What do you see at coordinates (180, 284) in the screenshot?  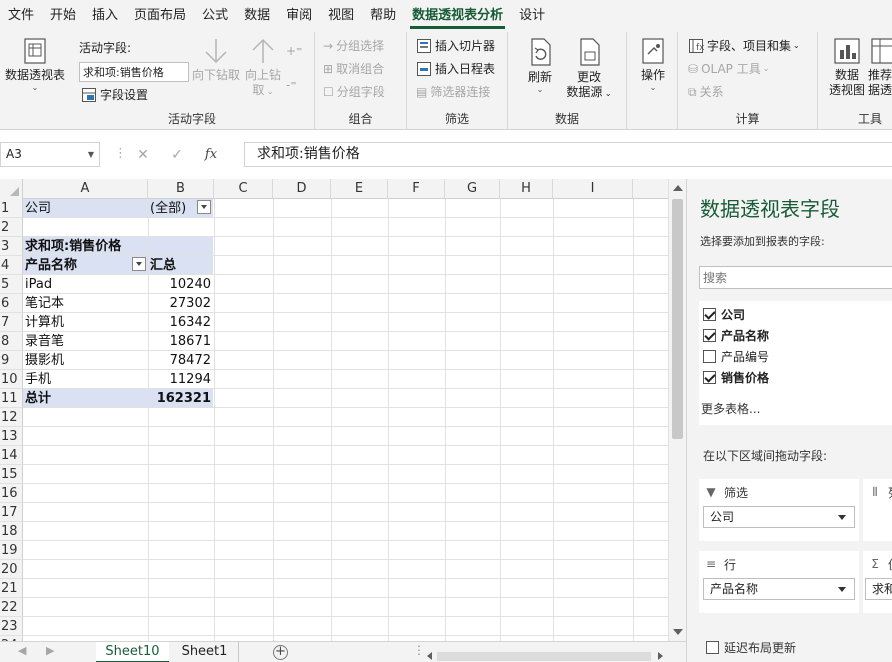 I see `pivot-item-value: 10240` at bounding box center [180, 284].